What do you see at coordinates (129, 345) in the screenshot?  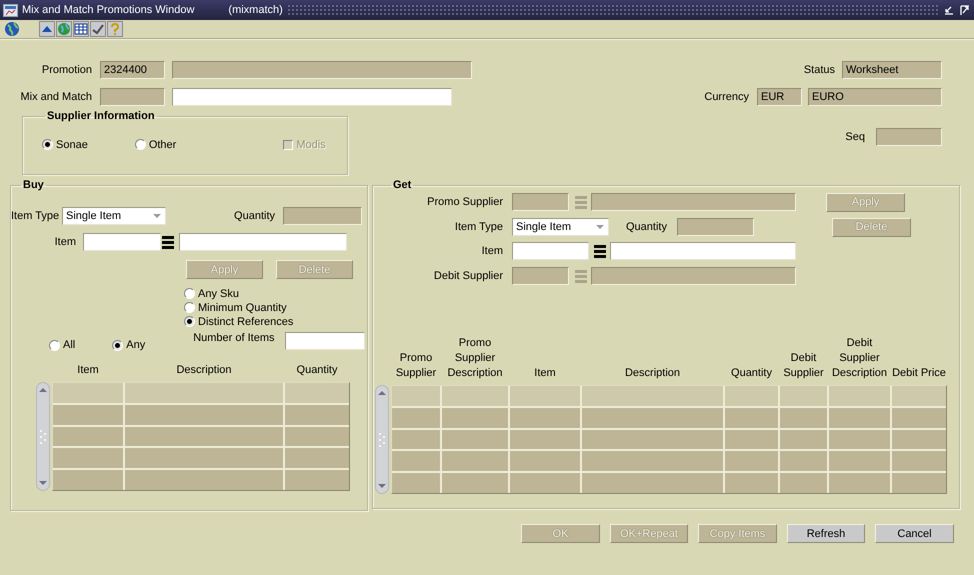 I see `radio-button: Any` at bounding box center [129, 345].